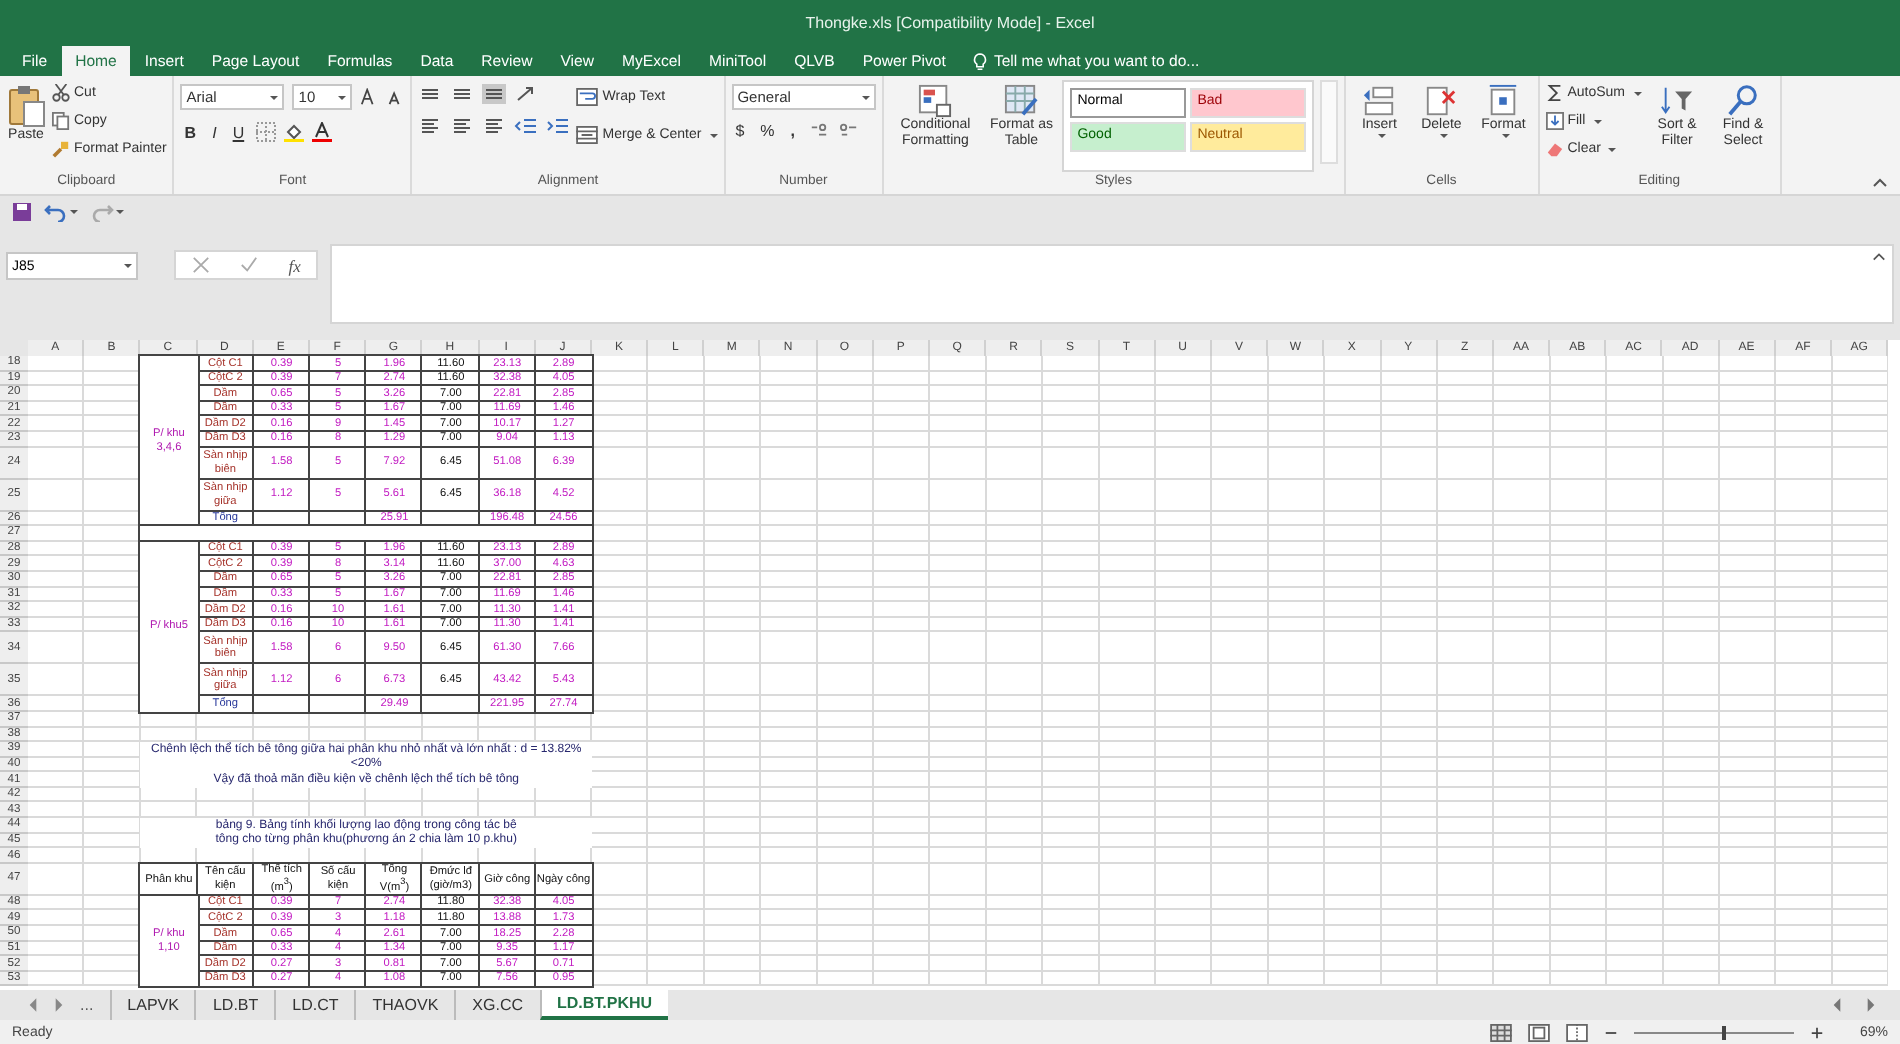 The image size is (1900, 1044). I want to click on magnifier-icon, so click(1743, 101).